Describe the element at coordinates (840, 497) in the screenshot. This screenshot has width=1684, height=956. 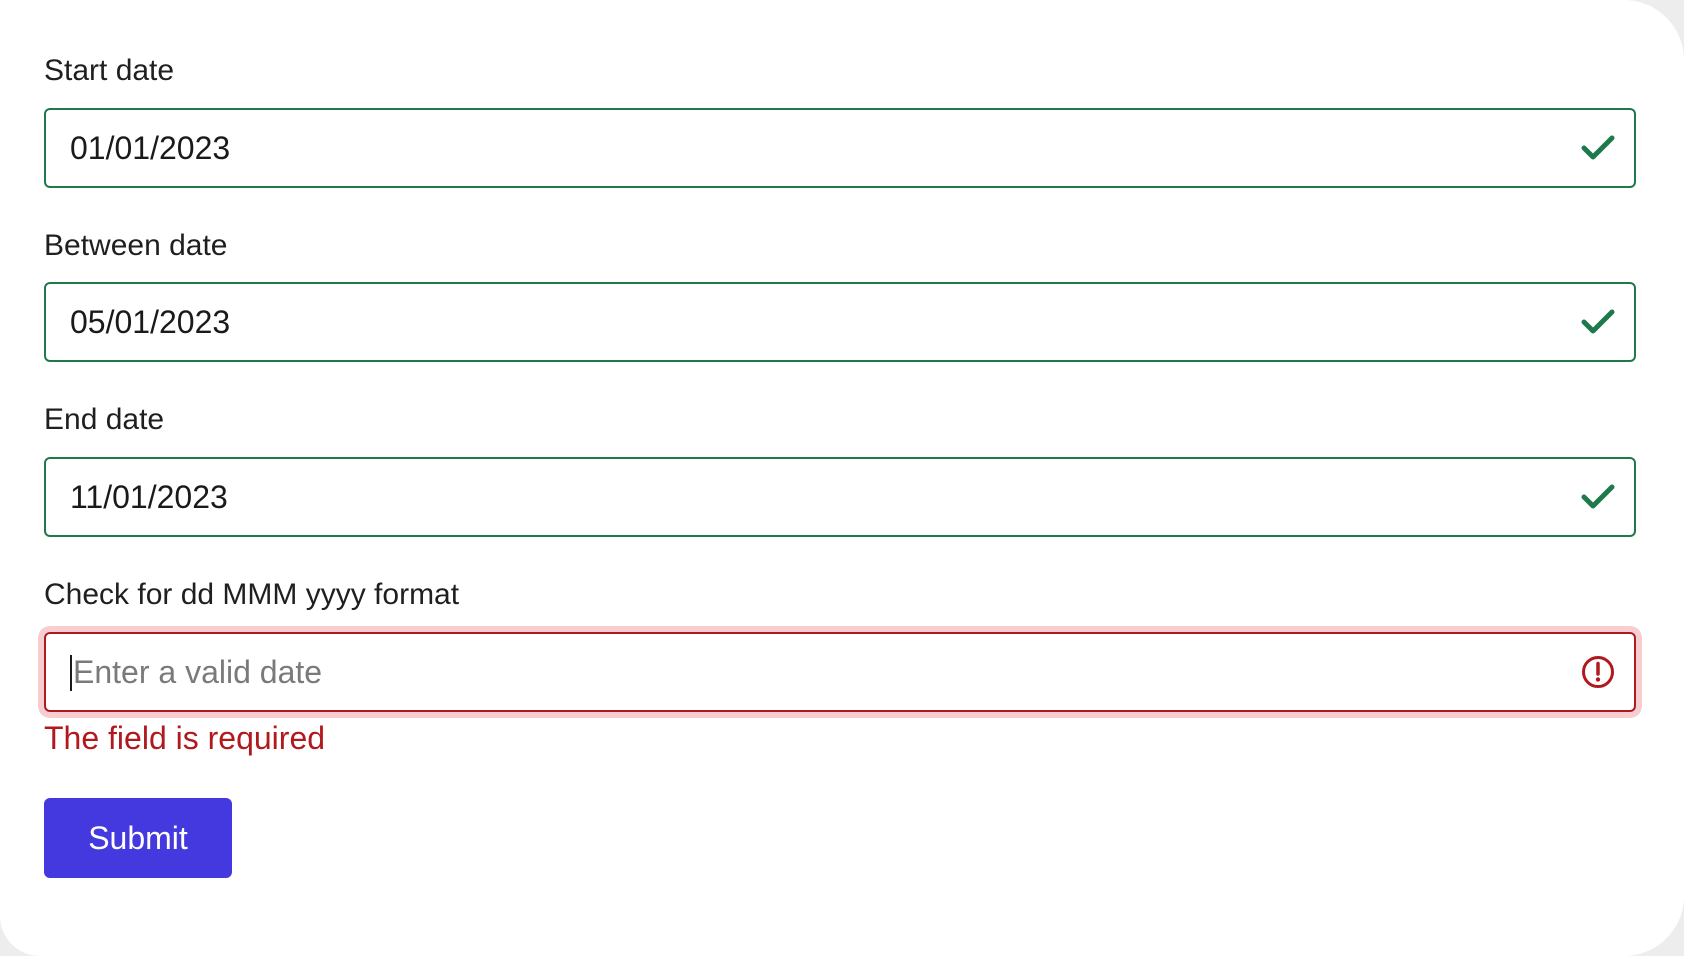
I see `end-date-input: 11/01/2023` at that location.